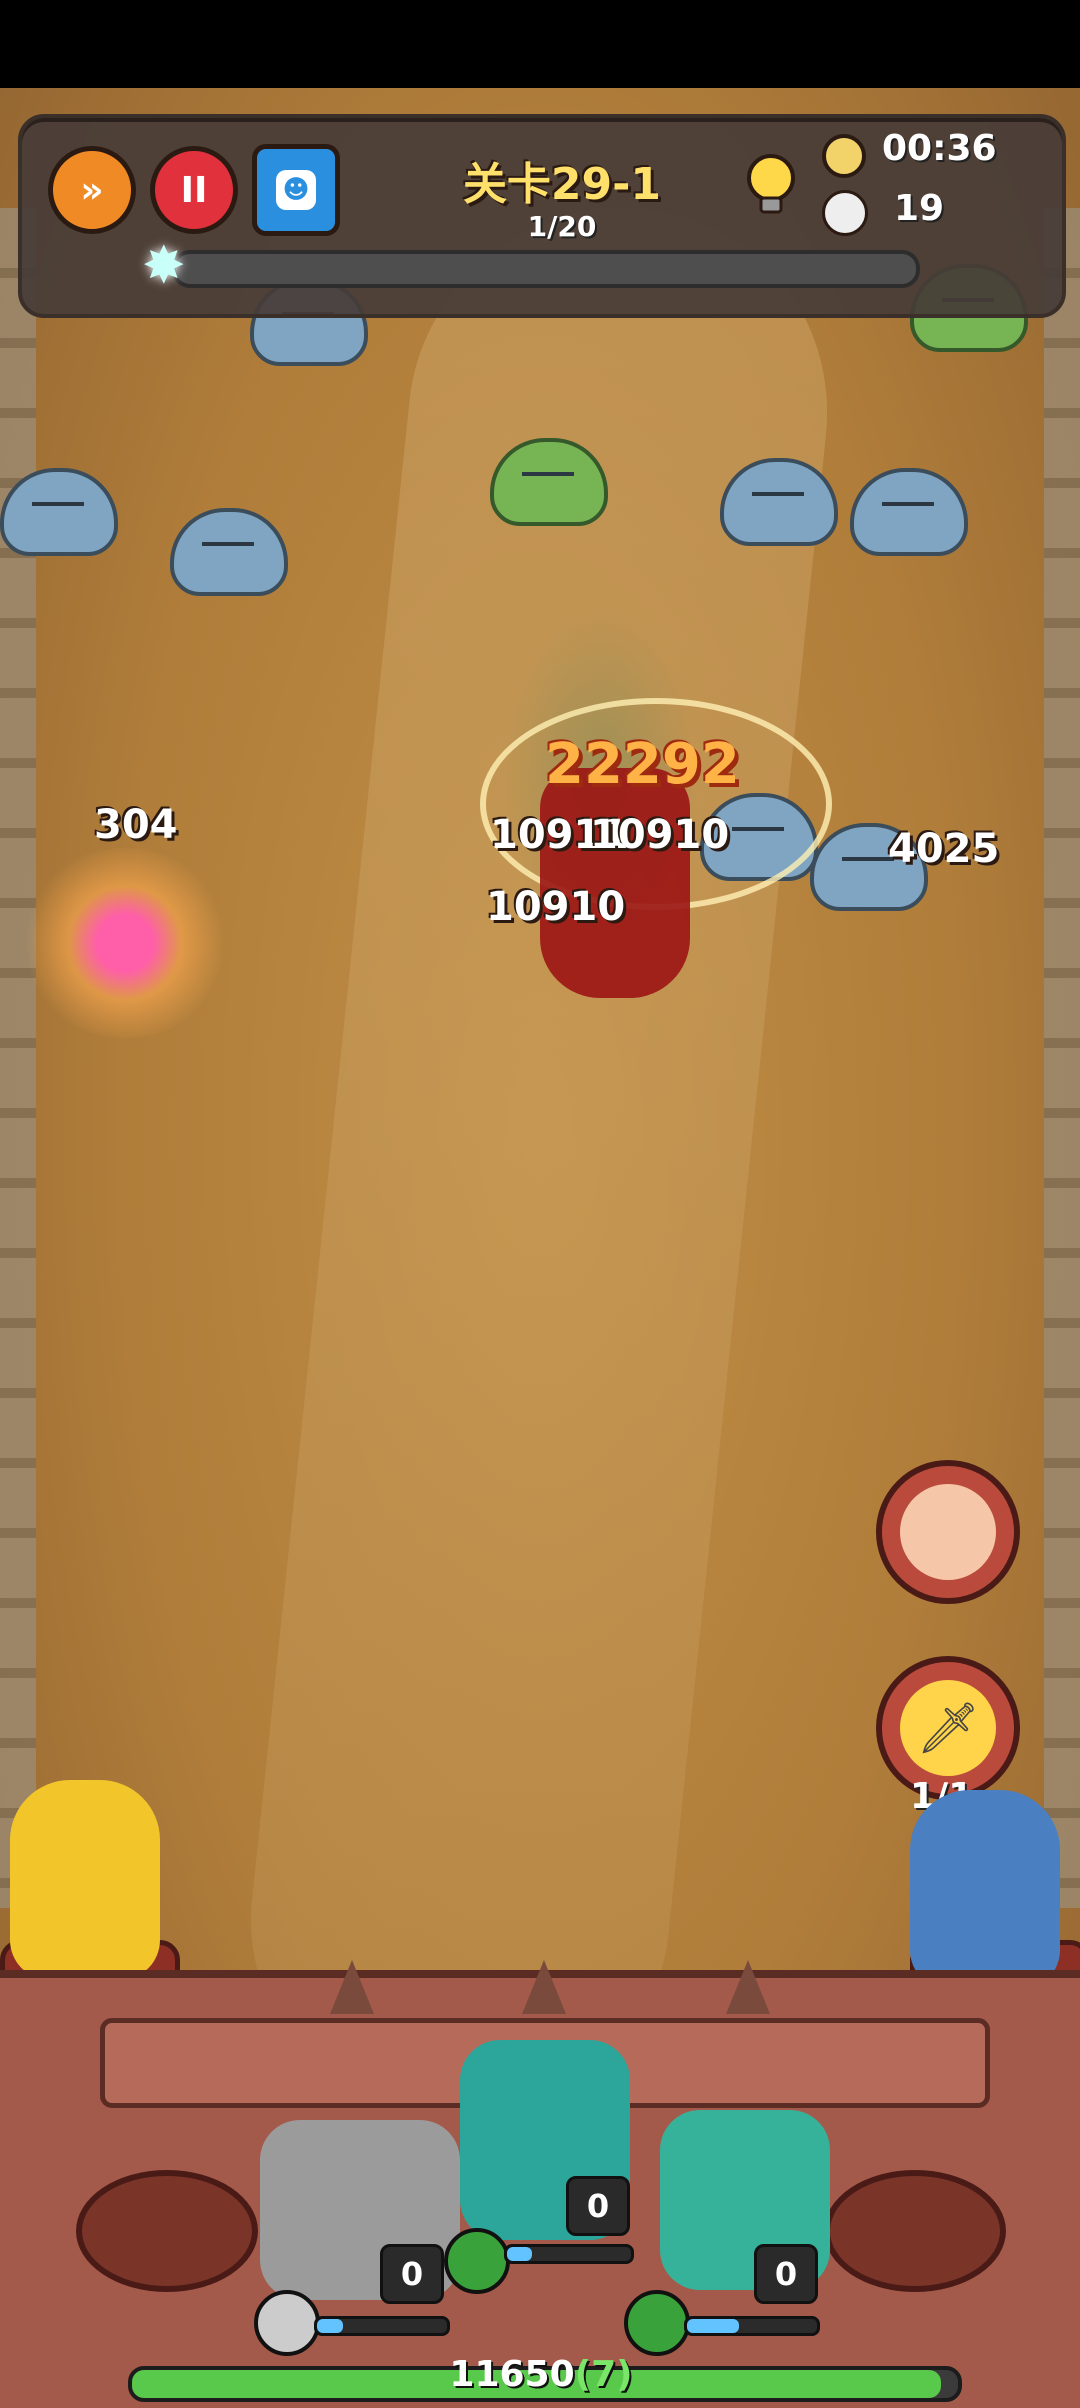  What do you see at coordinates (919, 208) in the screenshot?
I see `kill-count: 19` at bounding box center [919, 208].